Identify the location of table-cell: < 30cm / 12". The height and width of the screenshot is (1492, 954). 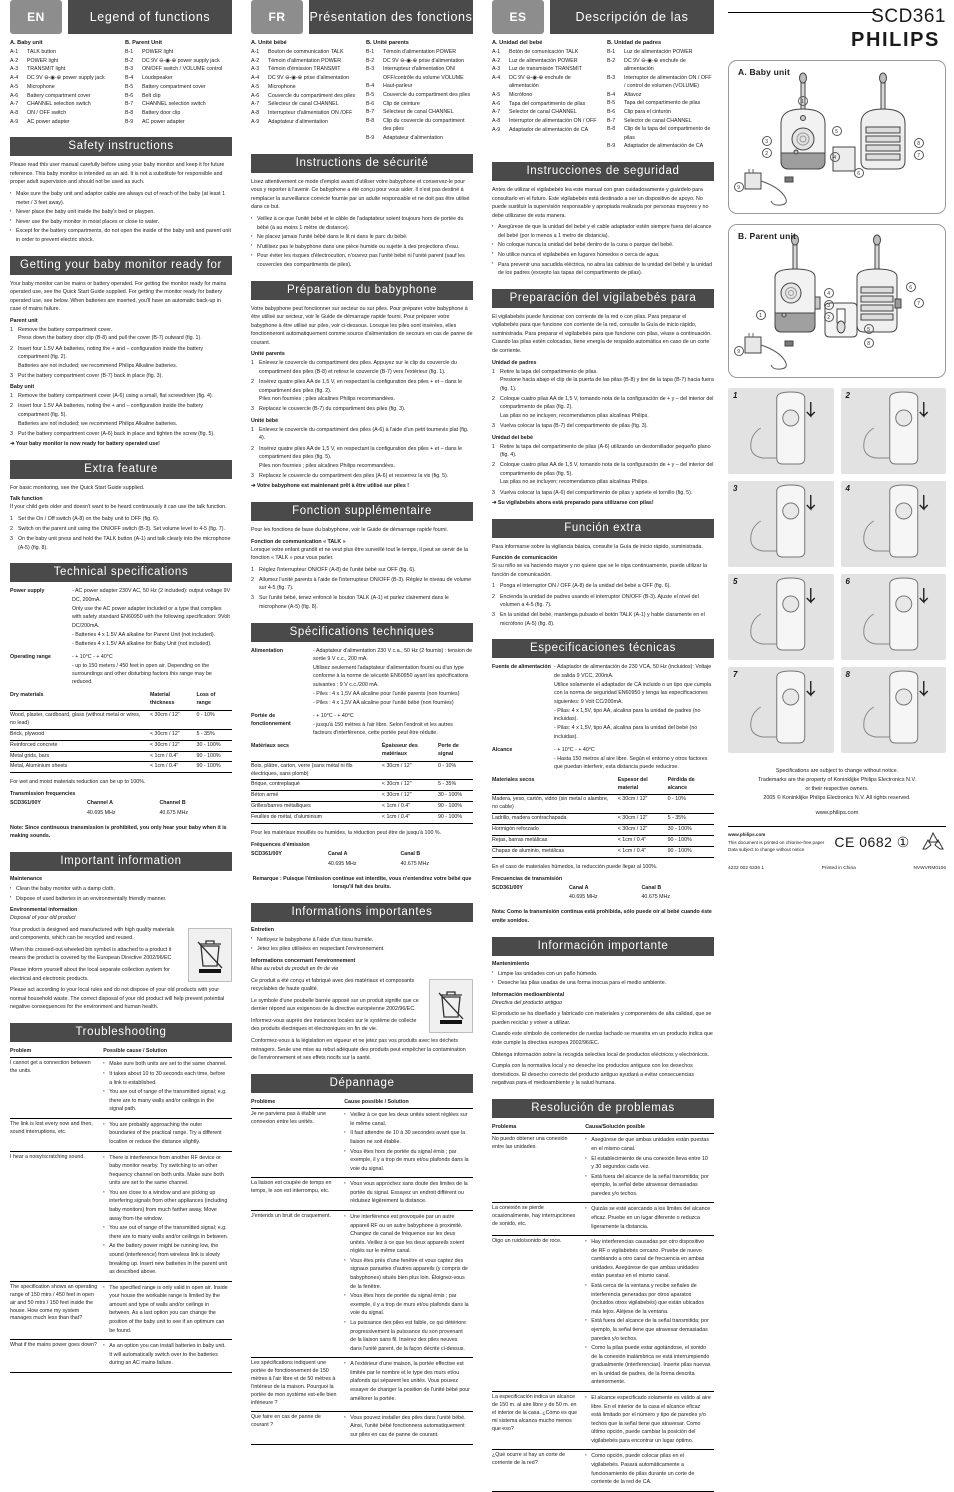
(642, 819).